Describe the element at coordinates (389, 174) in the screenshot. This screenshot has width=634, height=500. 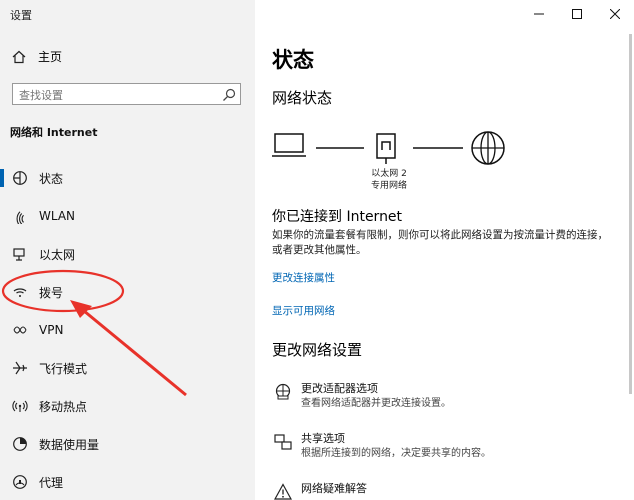
I see `adapter-name: 以太网 2` at that location.